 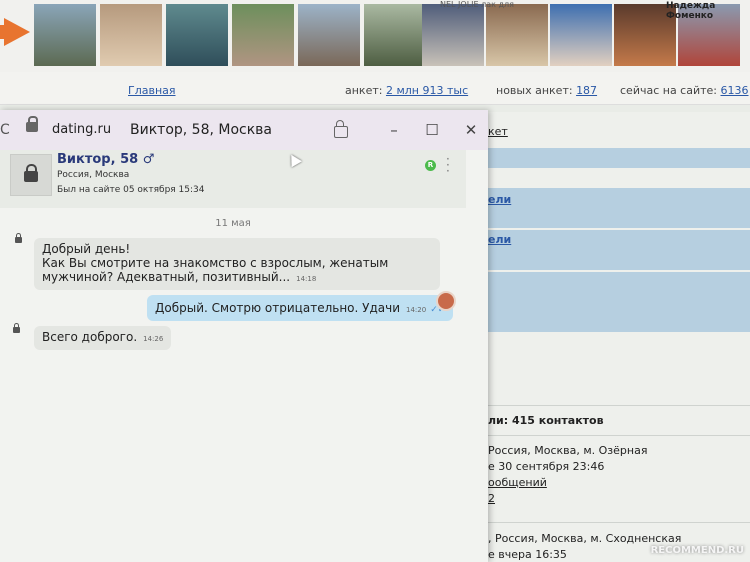 I want to click on photo-strip: NEL JOLIE лак для Надежда Фоменко, so click(x=375, y=36).